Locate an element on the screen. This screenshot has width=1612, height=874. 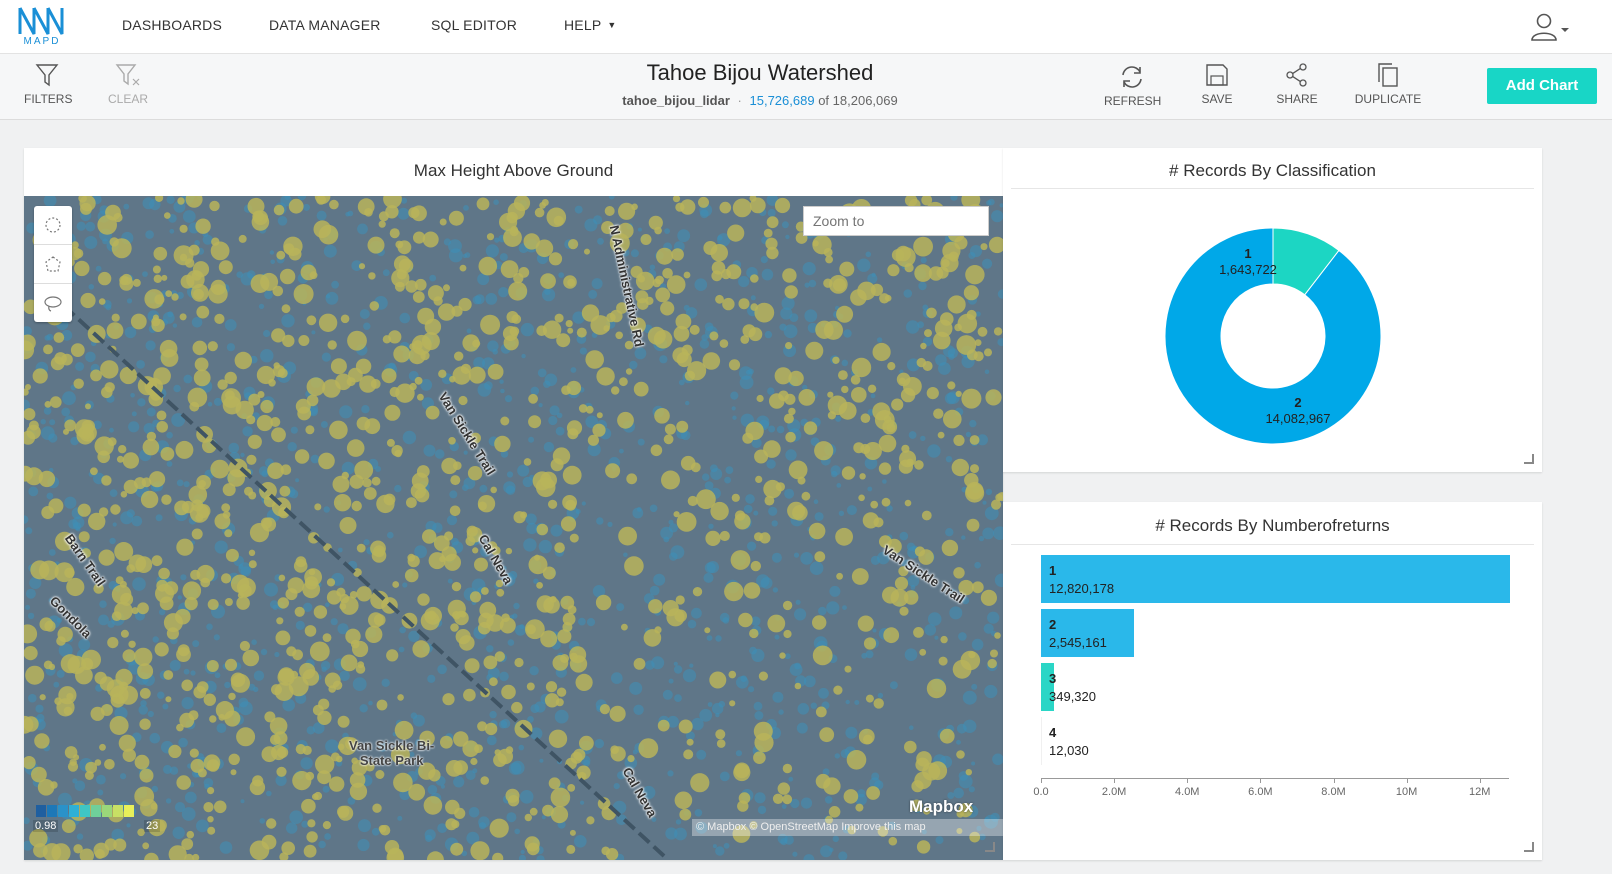
circle-select-tool is located at coordinates (53, 225).